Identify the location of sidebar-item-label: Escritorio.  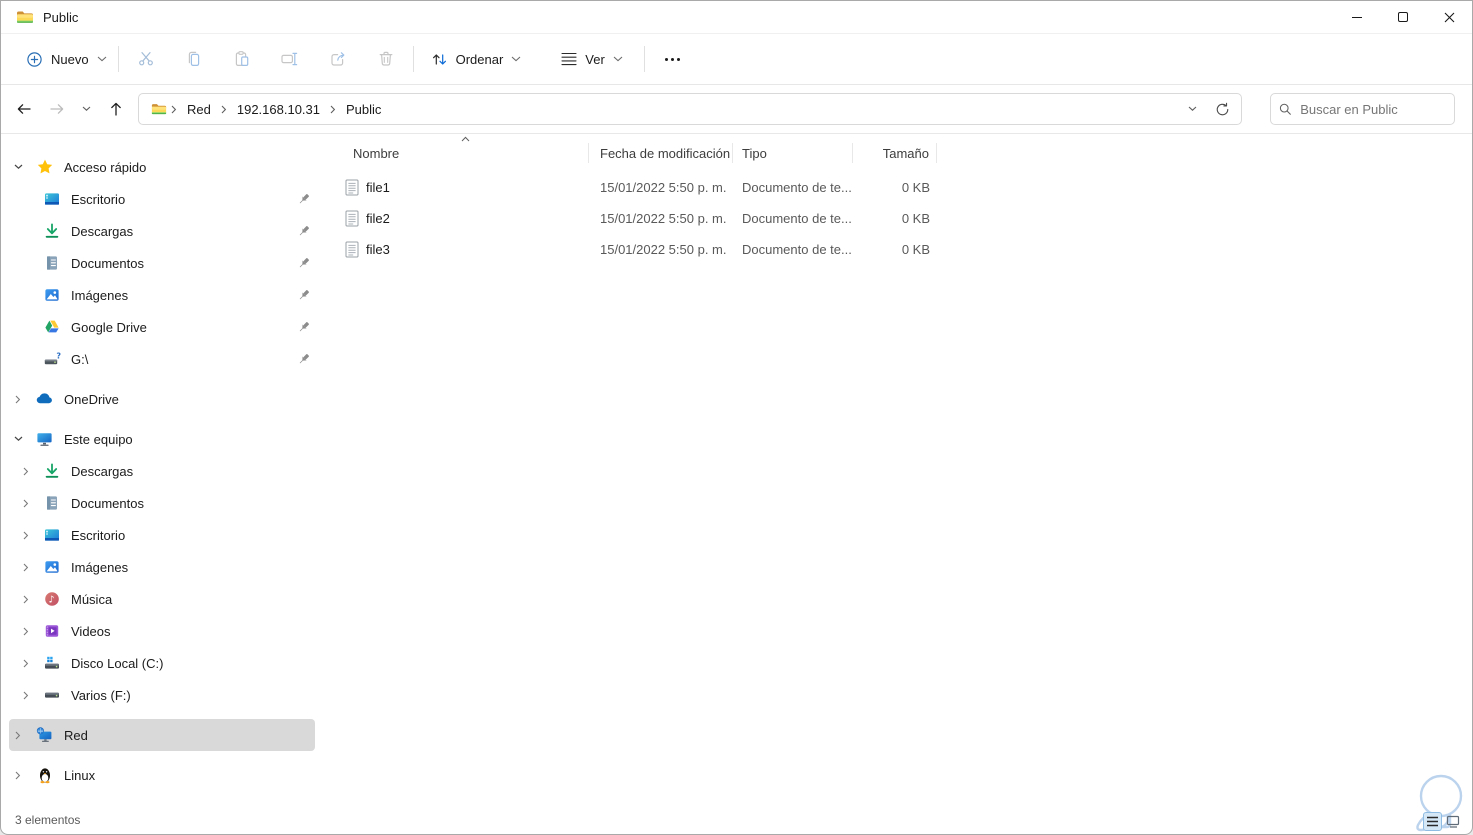
(98, 535).